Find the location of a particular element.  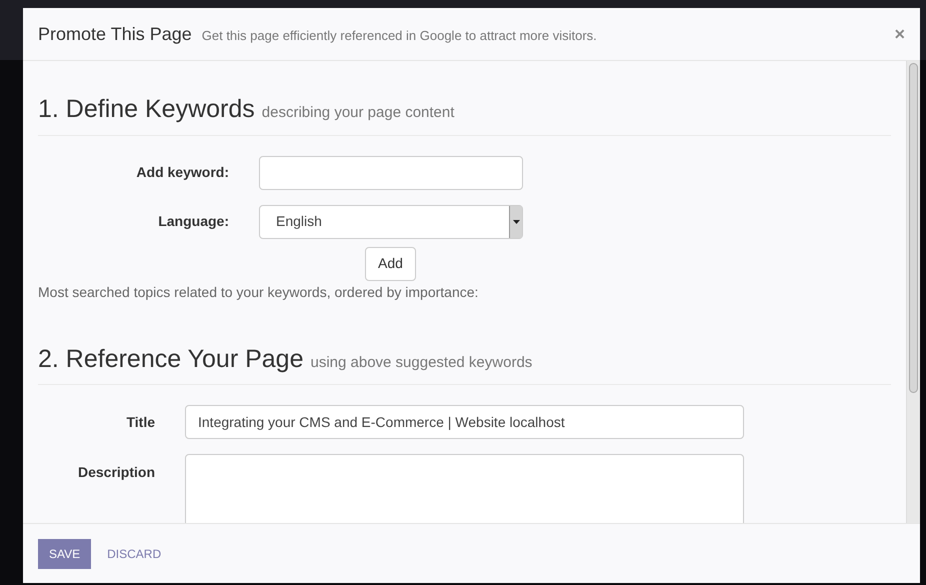

section-heading: 2. Reference Your Page is located at coordinates (171, 359).